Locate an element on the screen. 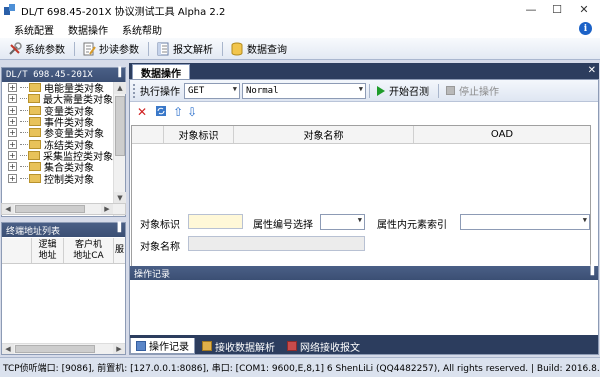 This screenshot has width=600, height=377. window-title: DL/T 698.45-201X 协议测试工具 Alpha 2.2 is located at coordinates (123, 12).